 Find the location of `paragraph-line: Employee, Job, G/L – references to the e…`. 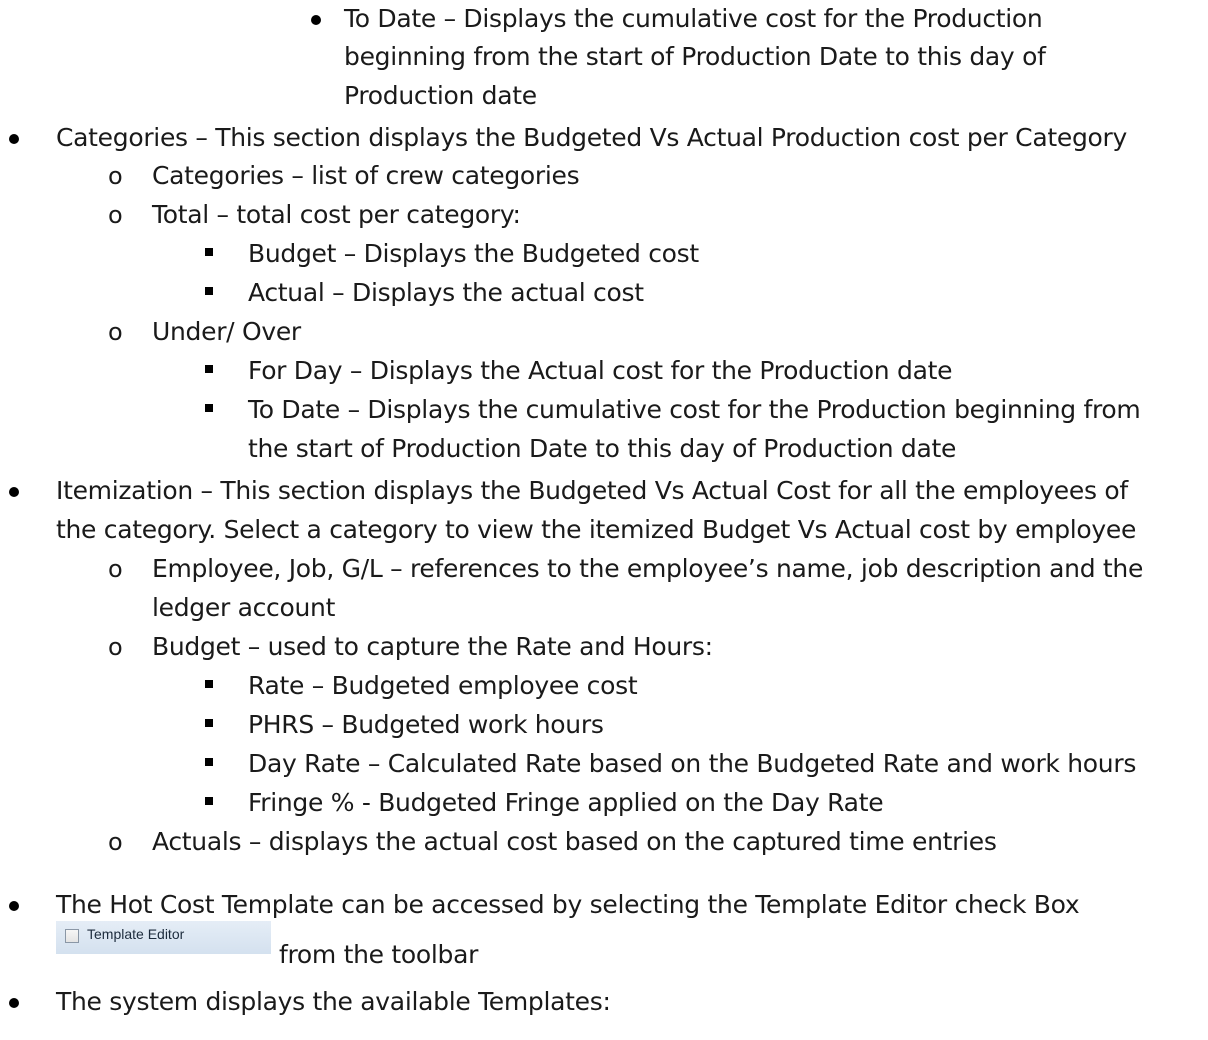

paragraph-line: Employee, Job, G/L – references to the e… is located at coordinates (648, 568).